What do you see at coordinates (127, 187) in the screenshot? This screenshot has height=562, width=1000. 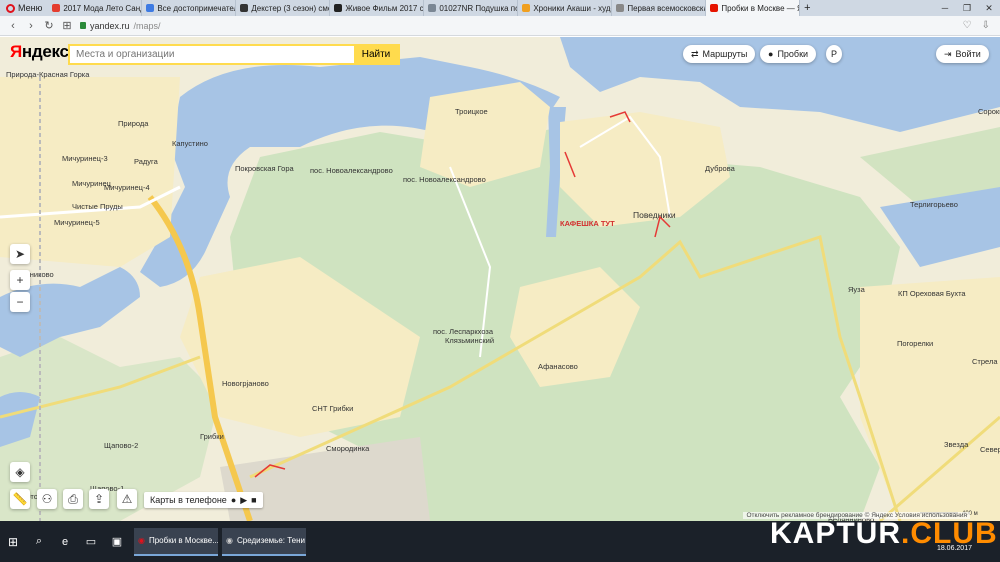 I see `place-label: Мичуринец-4` at bounding box center [127, 187].